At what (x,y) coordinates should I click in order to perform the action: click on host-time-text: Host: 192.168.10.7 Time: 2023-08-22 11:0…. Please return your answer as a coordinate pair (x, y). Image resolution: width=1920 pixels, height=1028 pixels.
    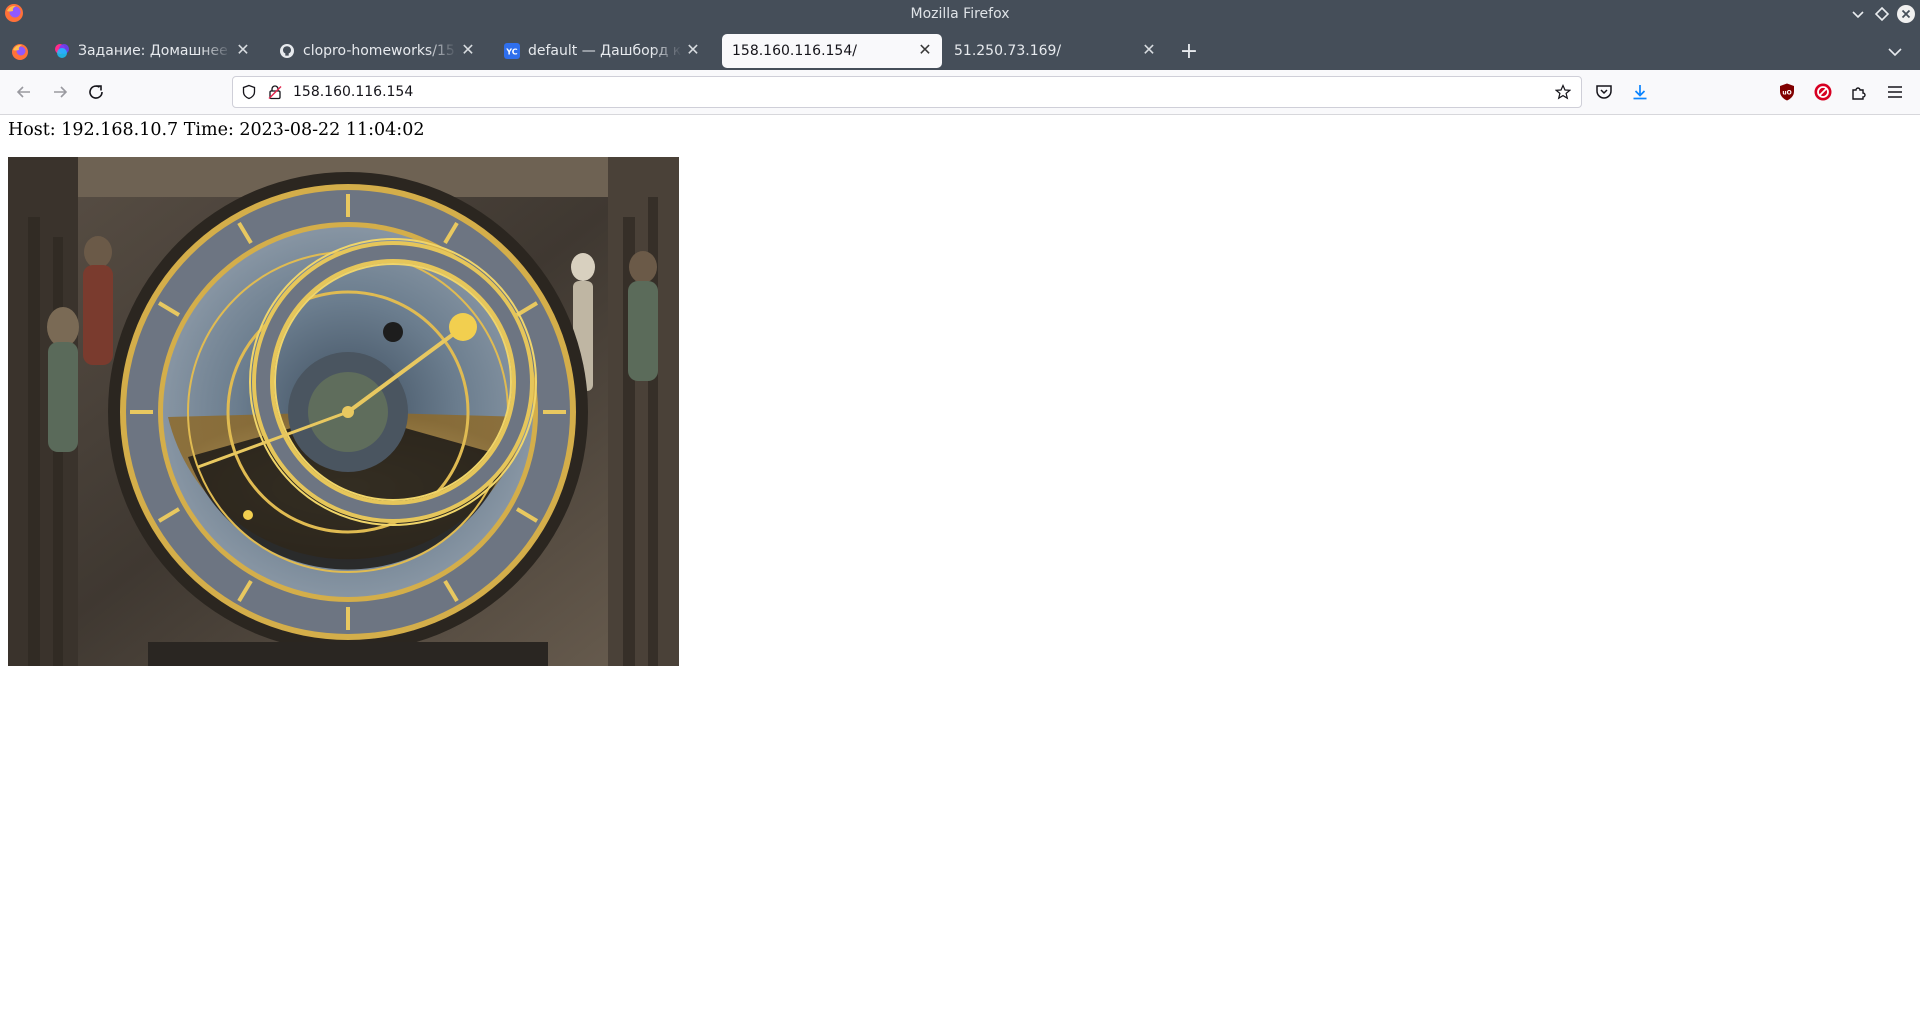
    Looking at the image, I should click on (216, 130).